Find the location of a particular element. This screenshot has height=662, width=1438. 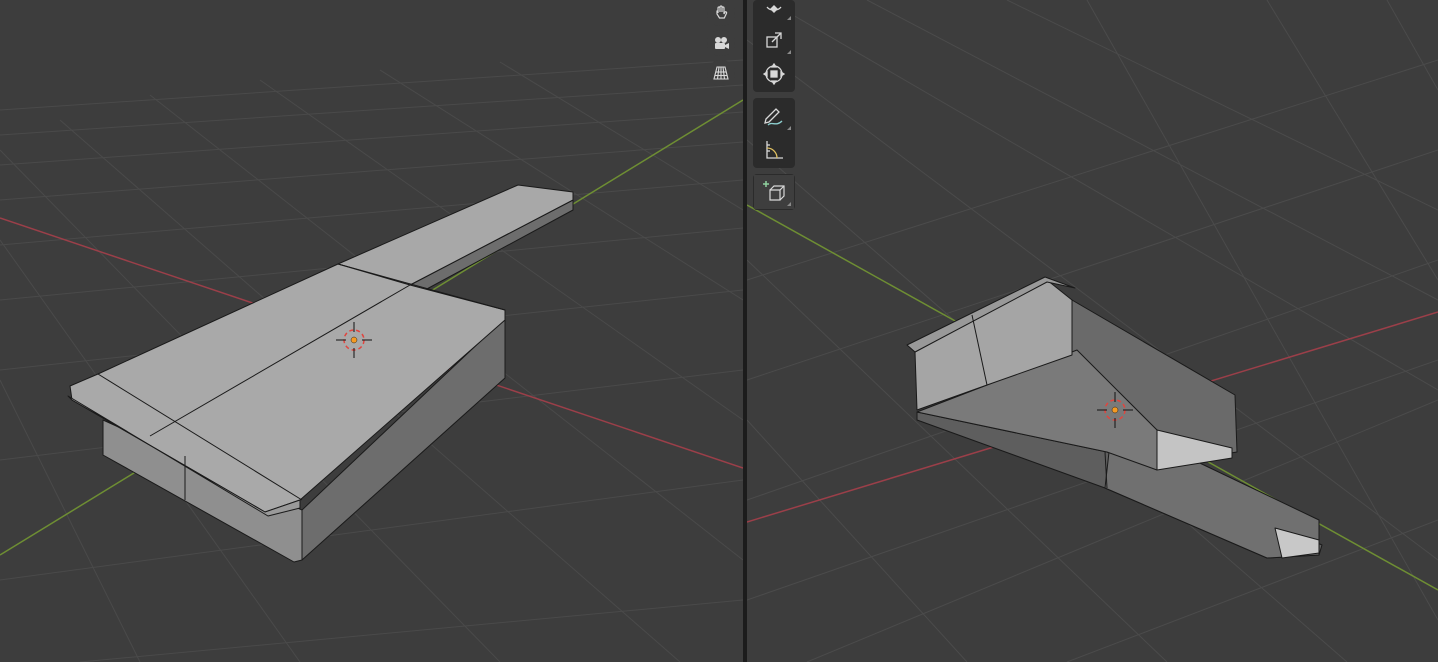

transform-tool-group is located at coordinates (774, 46).